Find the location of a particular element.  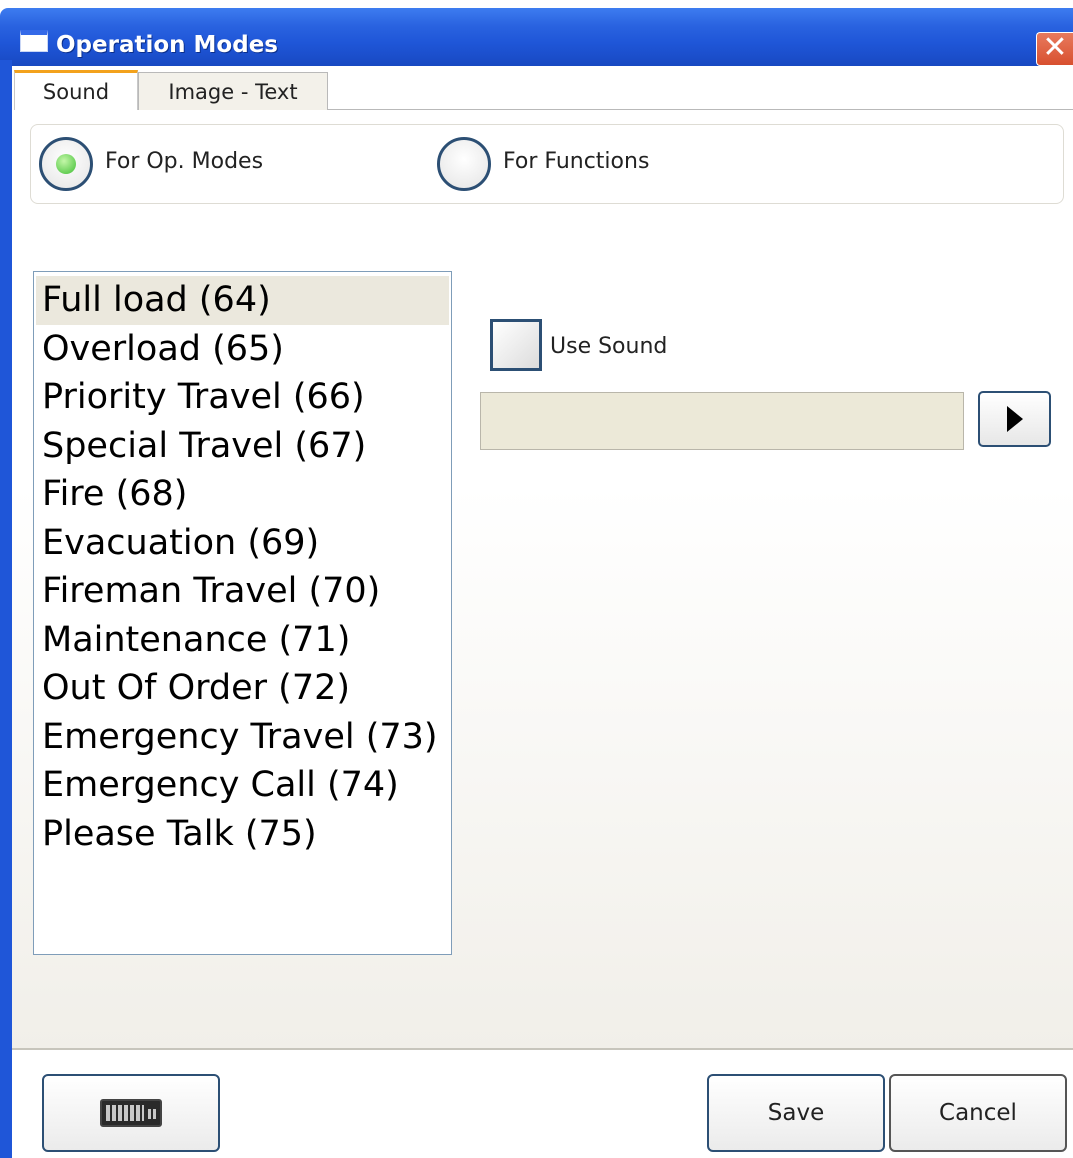

for-op-modes-label: For Op. Modes is located at coordinates (184, 161).